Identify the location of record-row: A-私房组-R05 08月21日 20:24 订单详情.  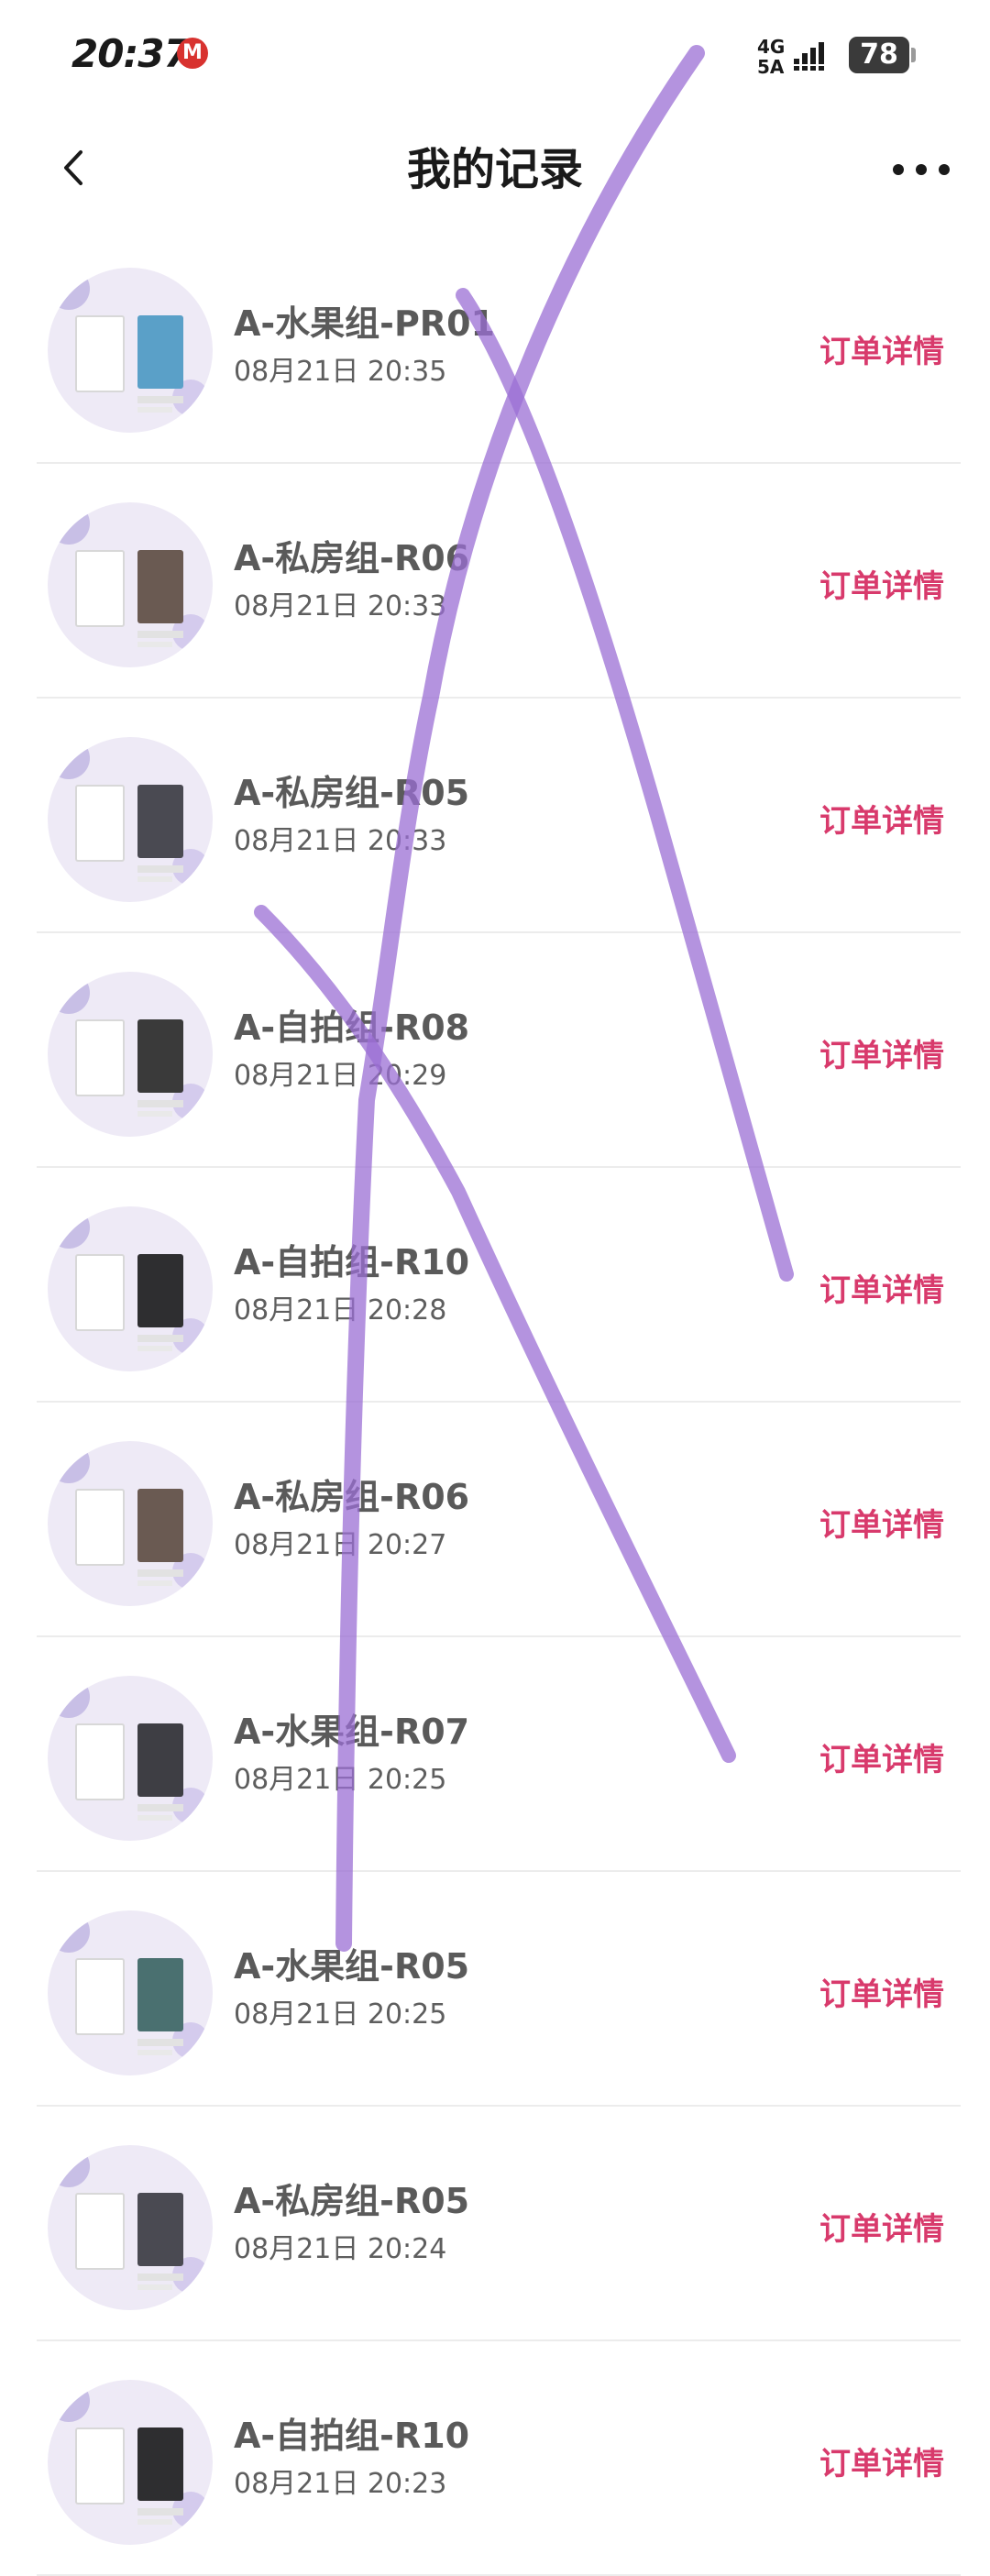
(495, 2224).